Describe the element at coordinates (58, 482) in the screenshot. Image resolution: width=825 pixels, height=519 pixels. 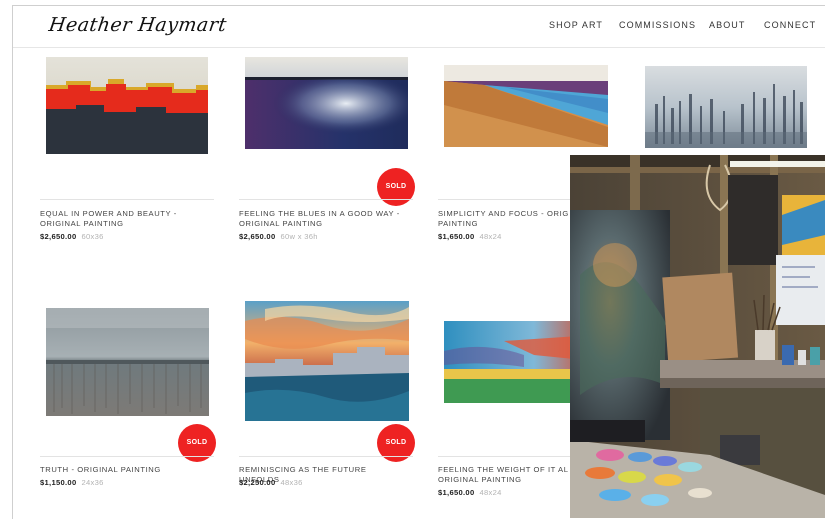
I see `price-value: $1,150.00` at that location.